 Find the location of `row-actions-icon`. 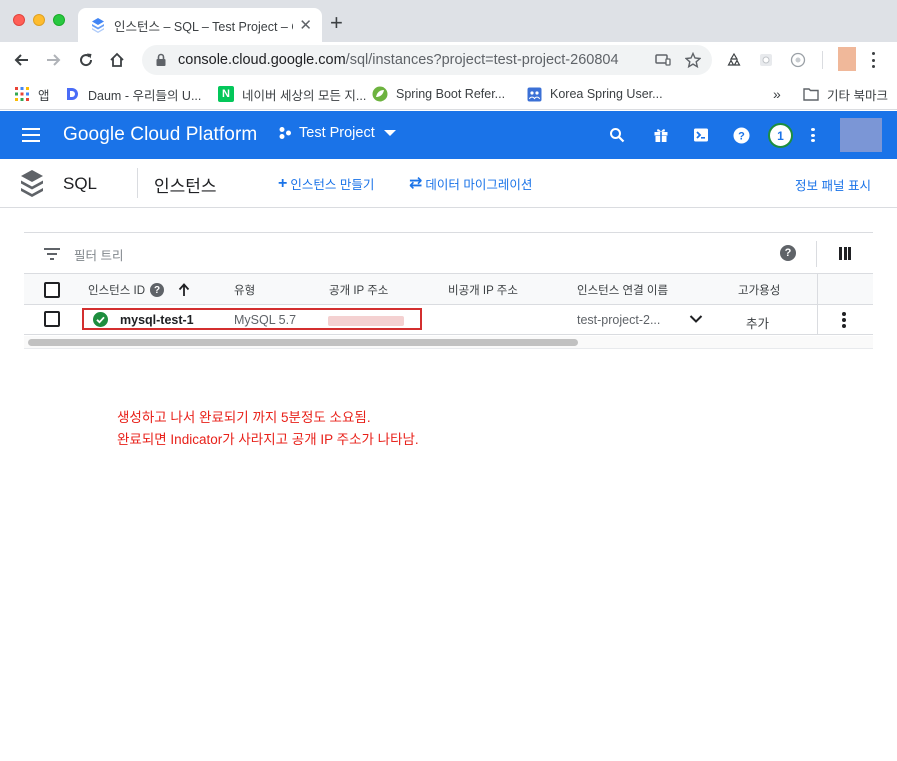

row-actions-icon is located at coordinates (844, 320).